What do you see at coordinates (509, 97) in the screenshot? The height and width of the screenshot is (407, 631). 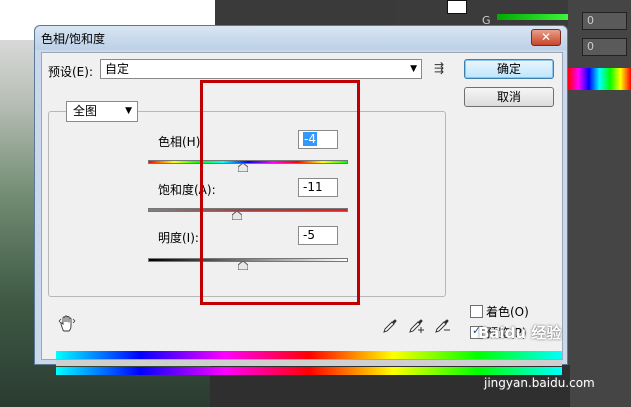 I see `cancel-button: 取消` at bounding box center [509, 97].